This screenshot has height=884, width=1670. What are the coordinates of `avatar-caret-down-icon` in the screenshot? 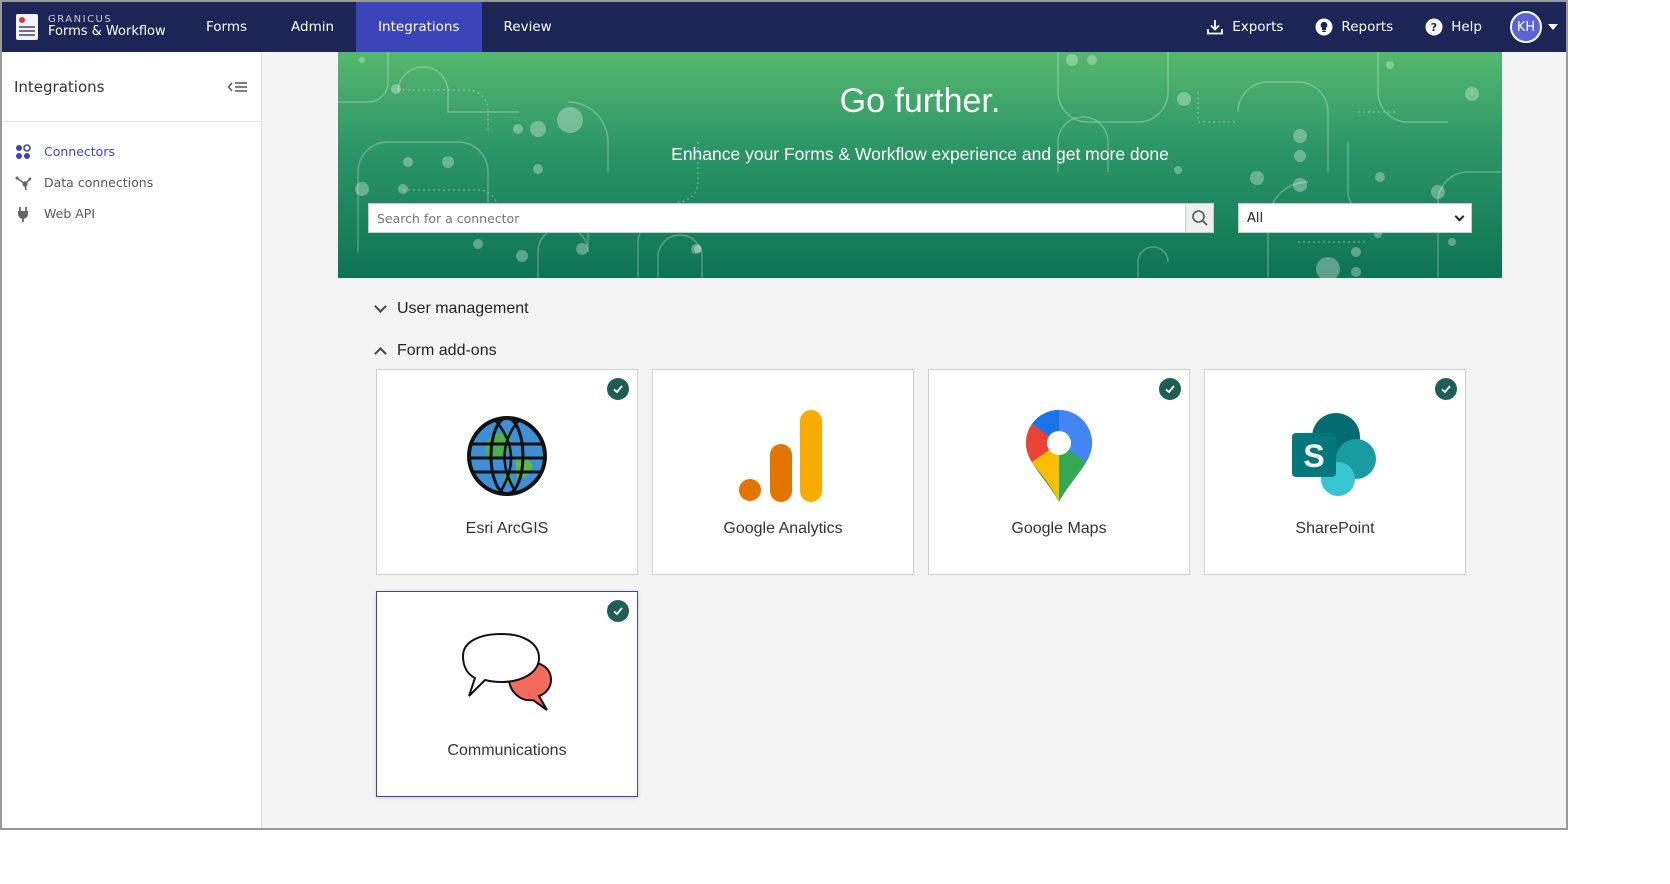 It's located at (1553, 27).